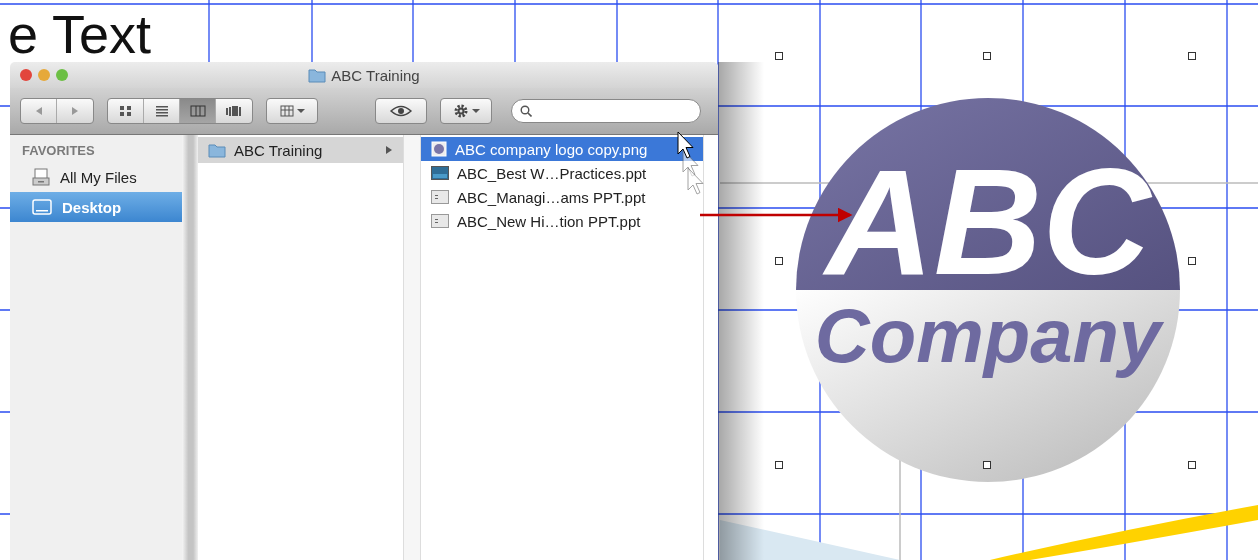  Describe the element at coordinates (75, 111) in the screenshot. I see `forward-icon` at that location.